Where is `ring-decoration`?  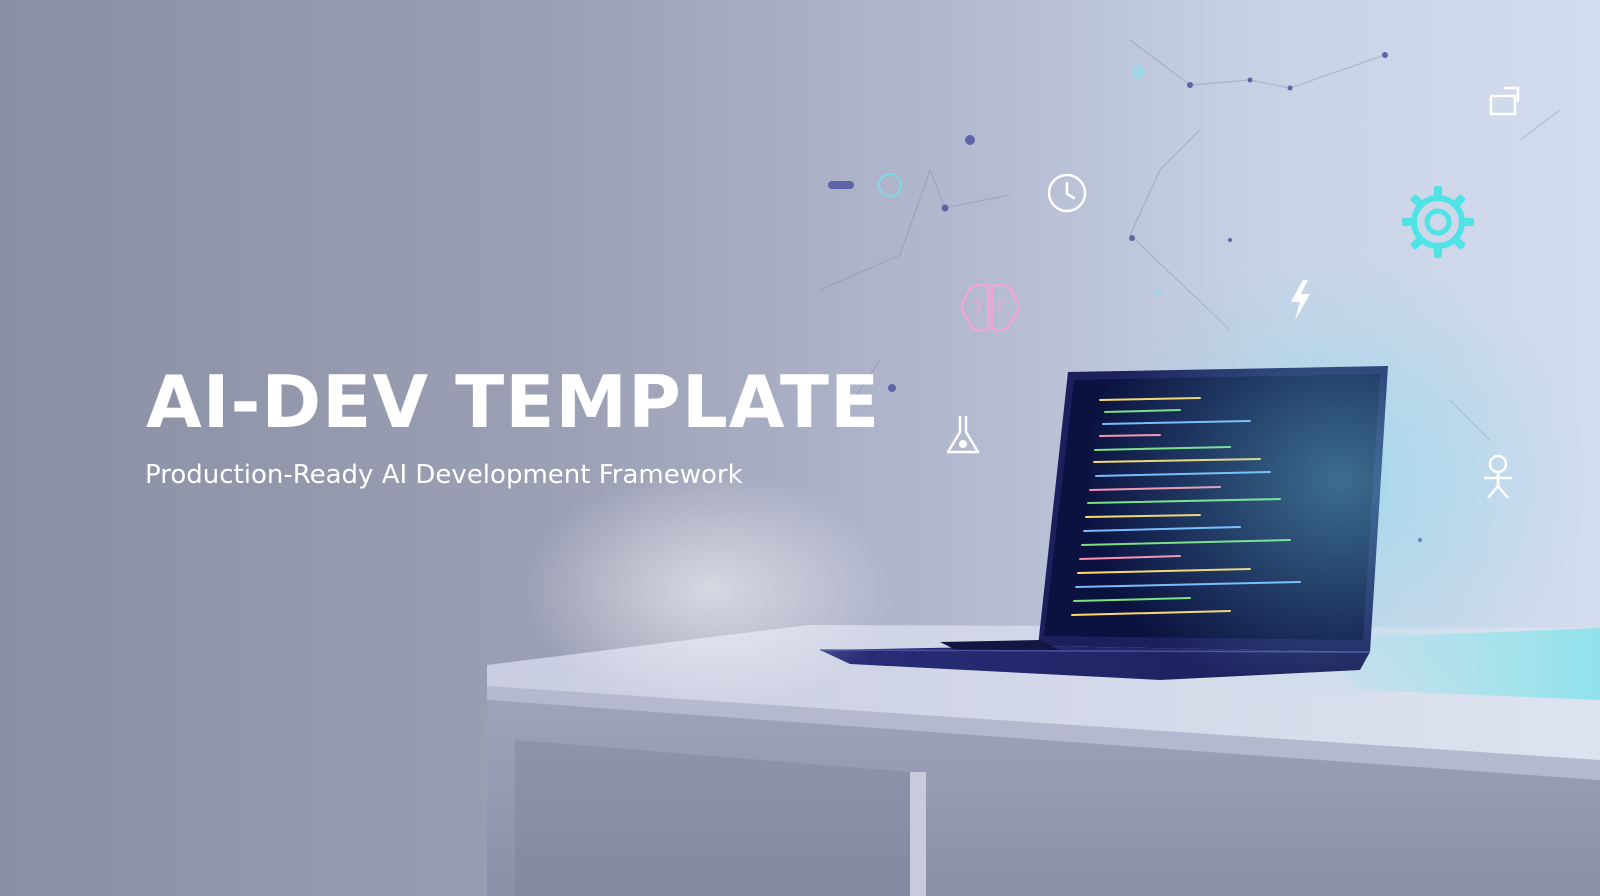
ring-decoration is located at coordinates (890, 185).